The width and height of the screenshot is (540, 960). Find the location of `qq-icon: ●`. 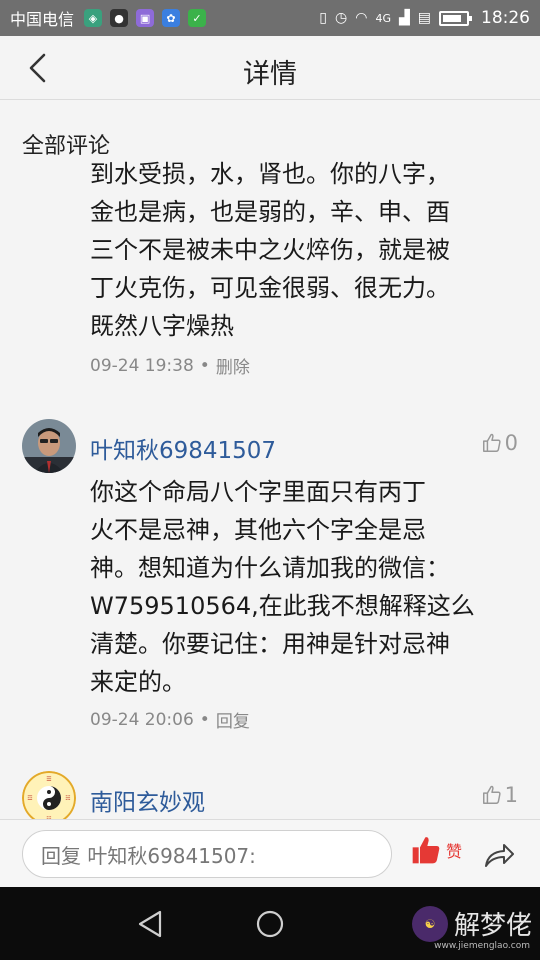

qq-icon: ● is located at coordinates (119, 18).